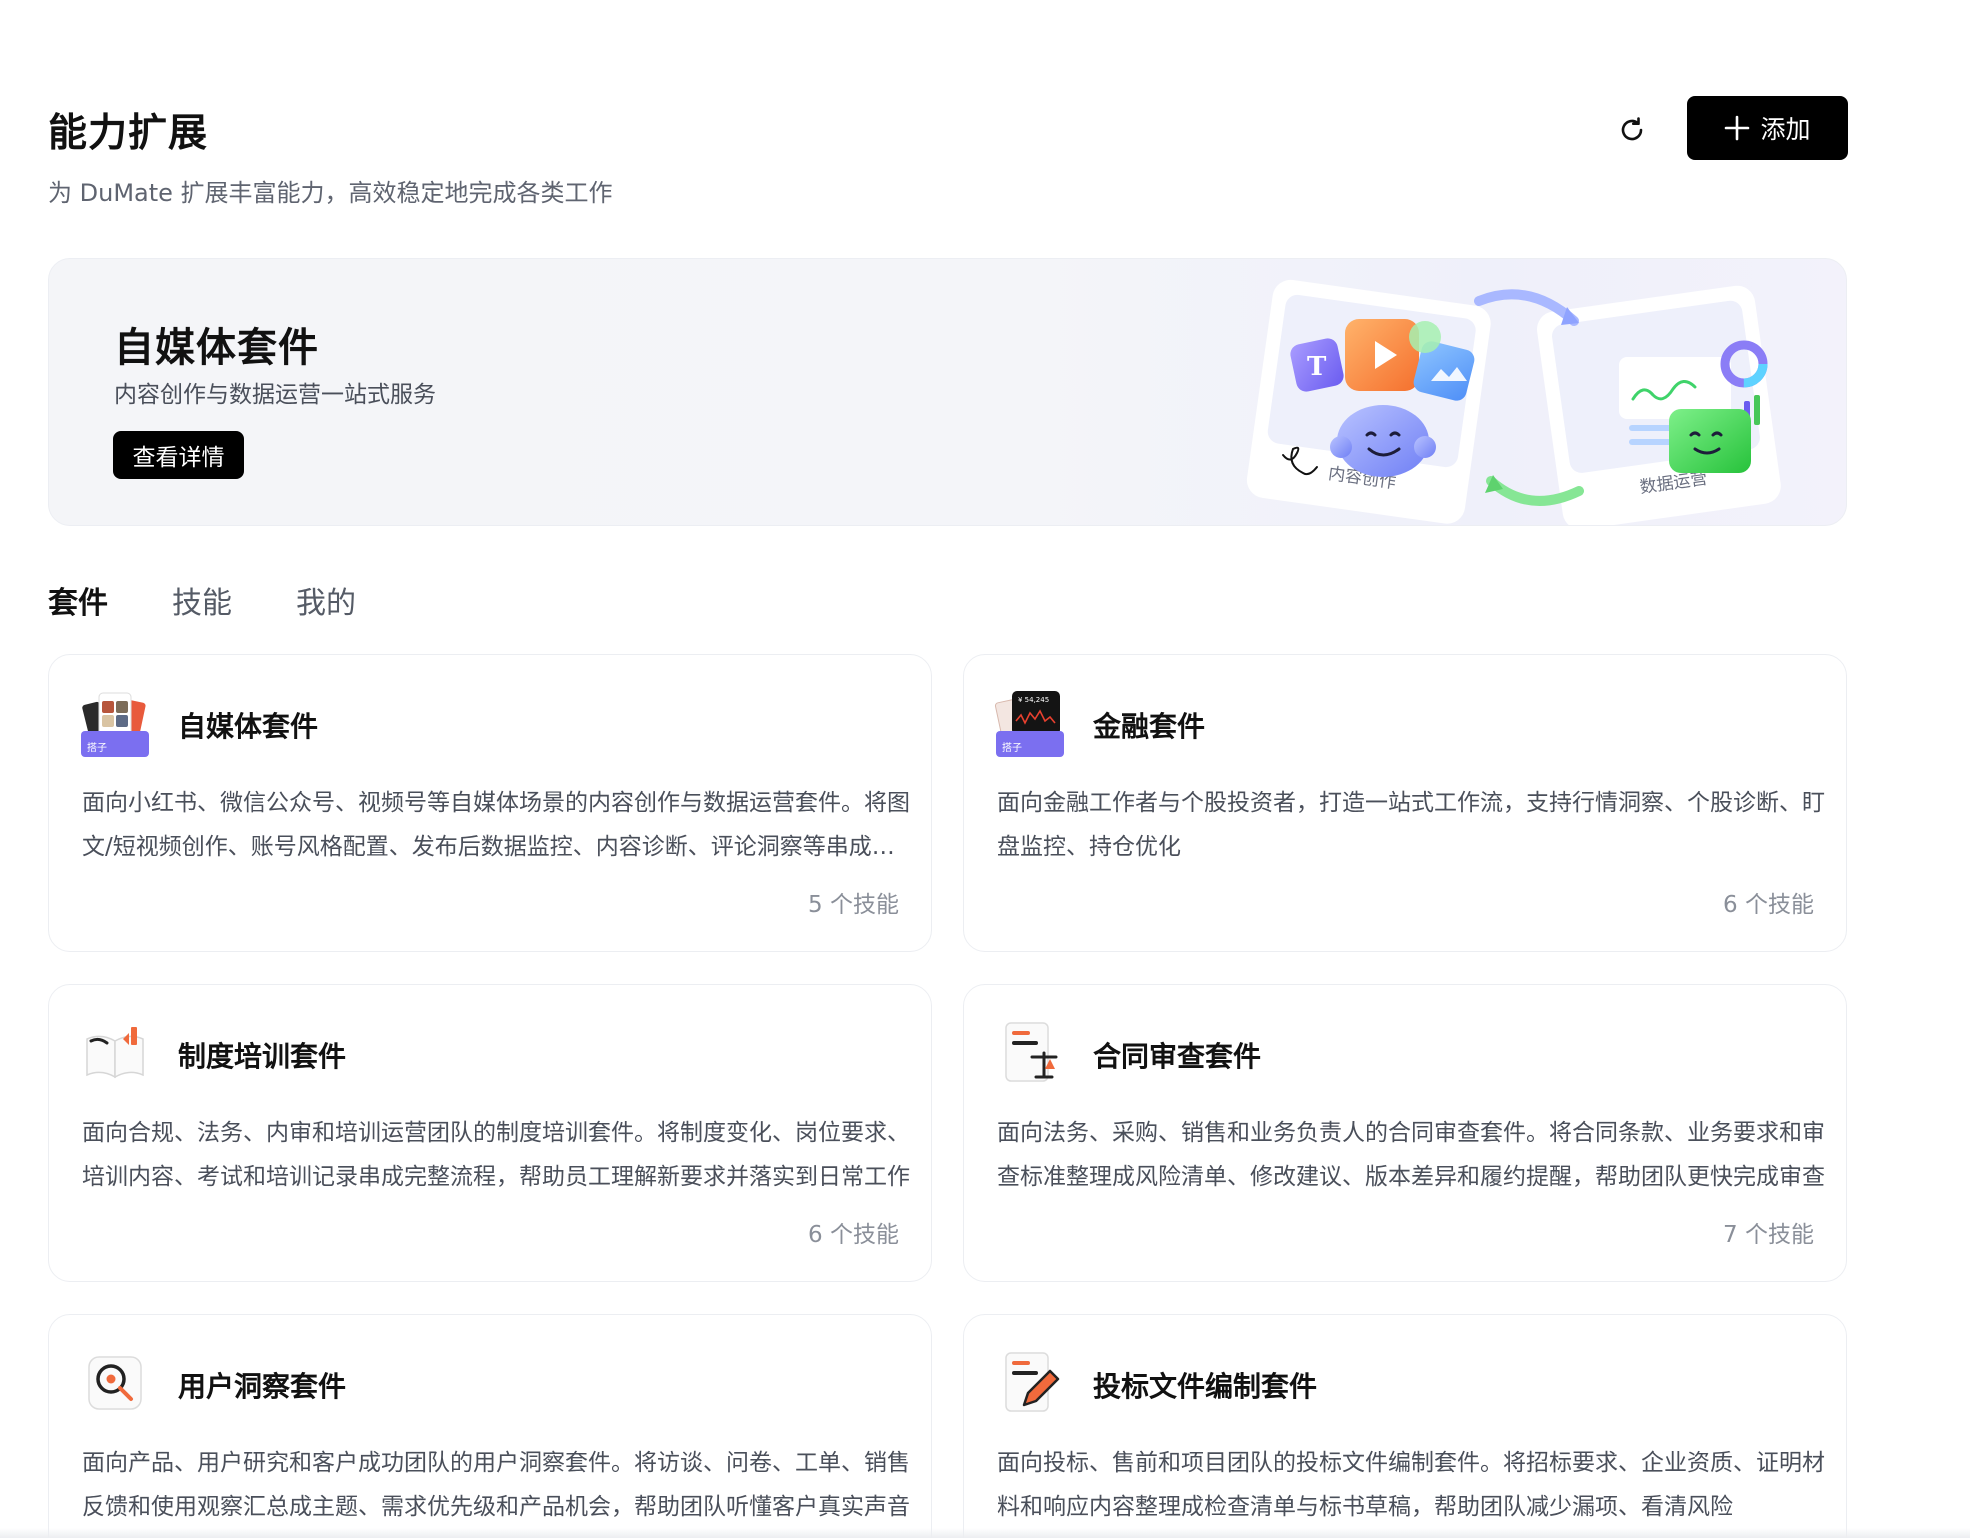 The image size is (1970, 1538). I want to click on magnifier-icon, so click(115, 1383).